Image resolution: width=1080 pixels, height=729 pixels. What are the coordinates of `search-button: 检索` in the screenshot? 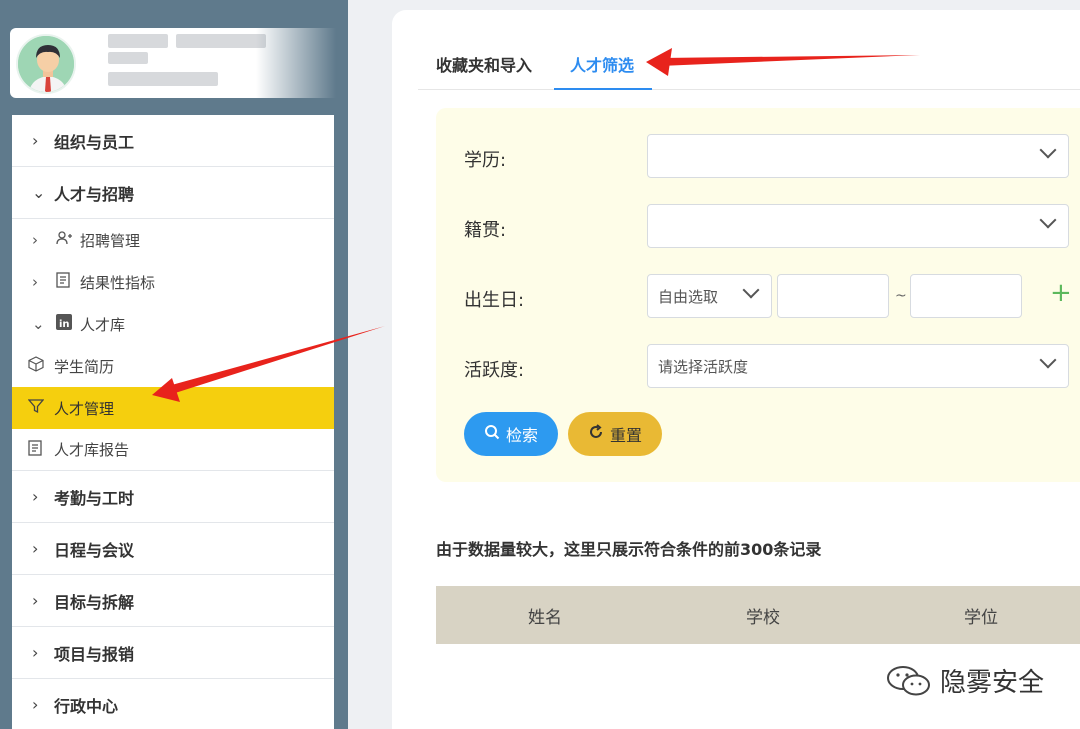 It's located at (511, 434).